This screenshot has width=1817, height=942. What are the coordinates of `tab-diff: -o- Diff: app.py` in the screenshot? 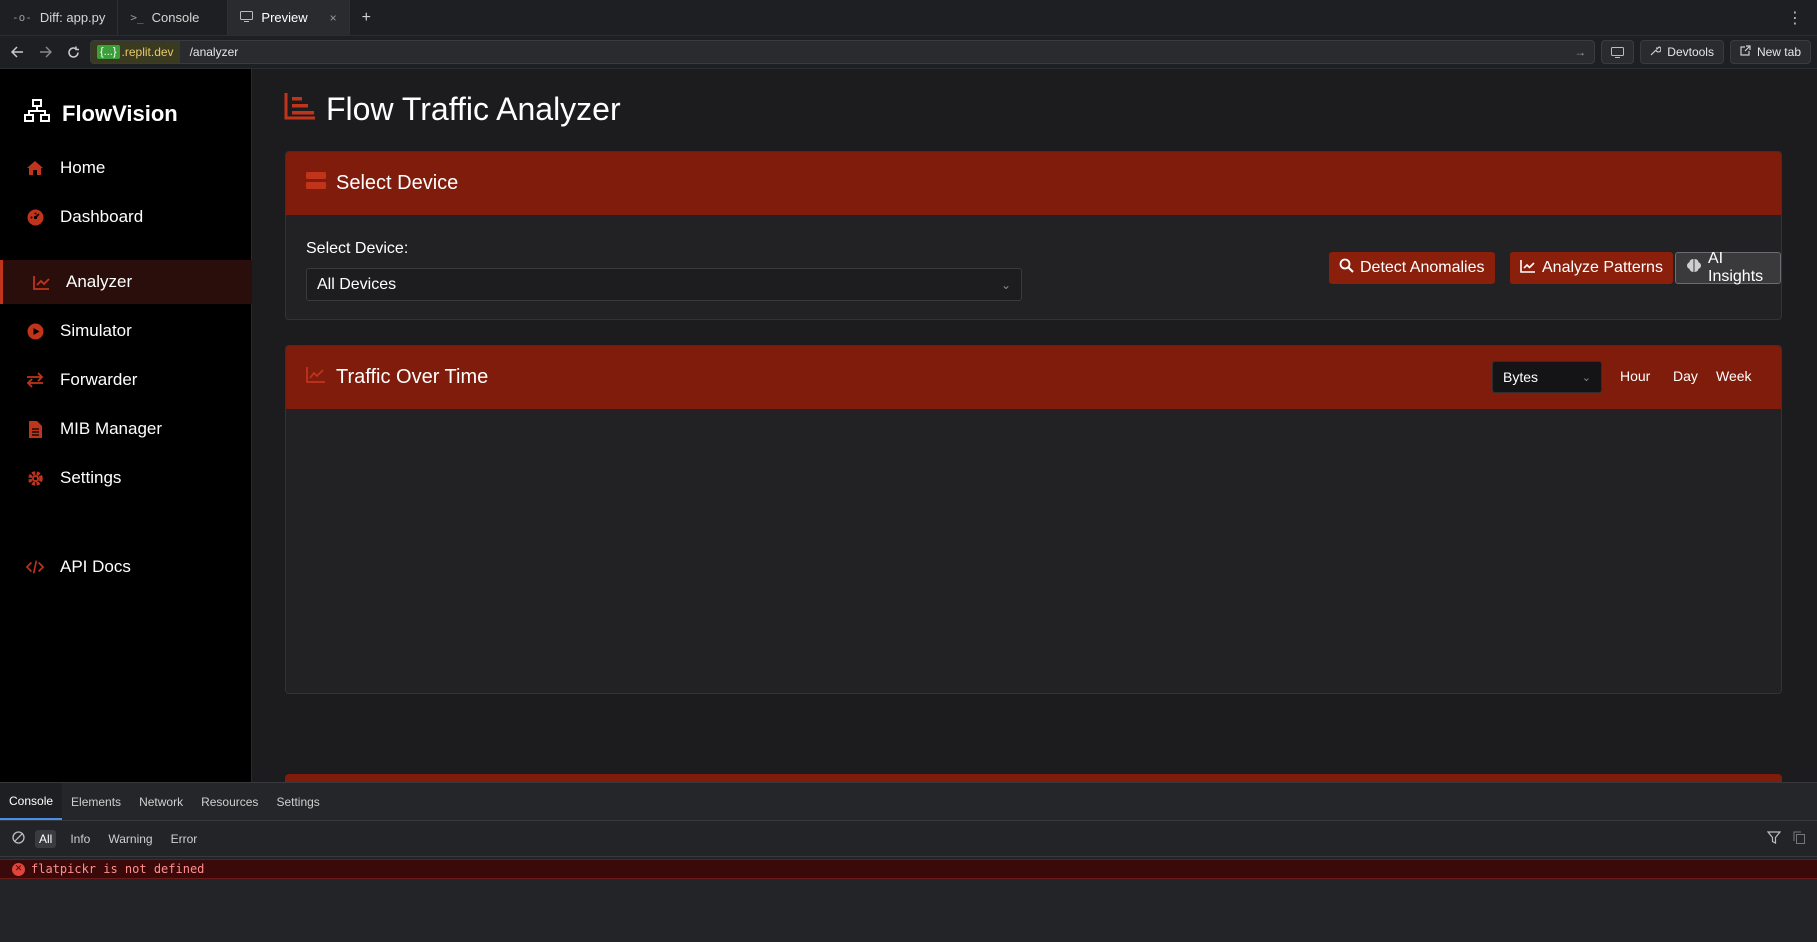 It's located at (59, 17).